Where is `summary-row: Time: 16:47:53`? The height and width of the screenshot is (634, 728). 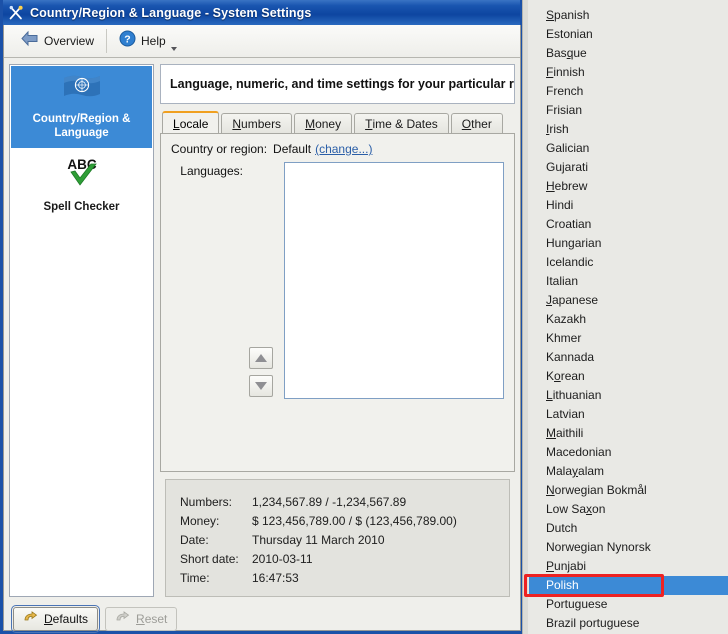 summary-row: Time: 16:47:53 is located at coordinates (344, 578).